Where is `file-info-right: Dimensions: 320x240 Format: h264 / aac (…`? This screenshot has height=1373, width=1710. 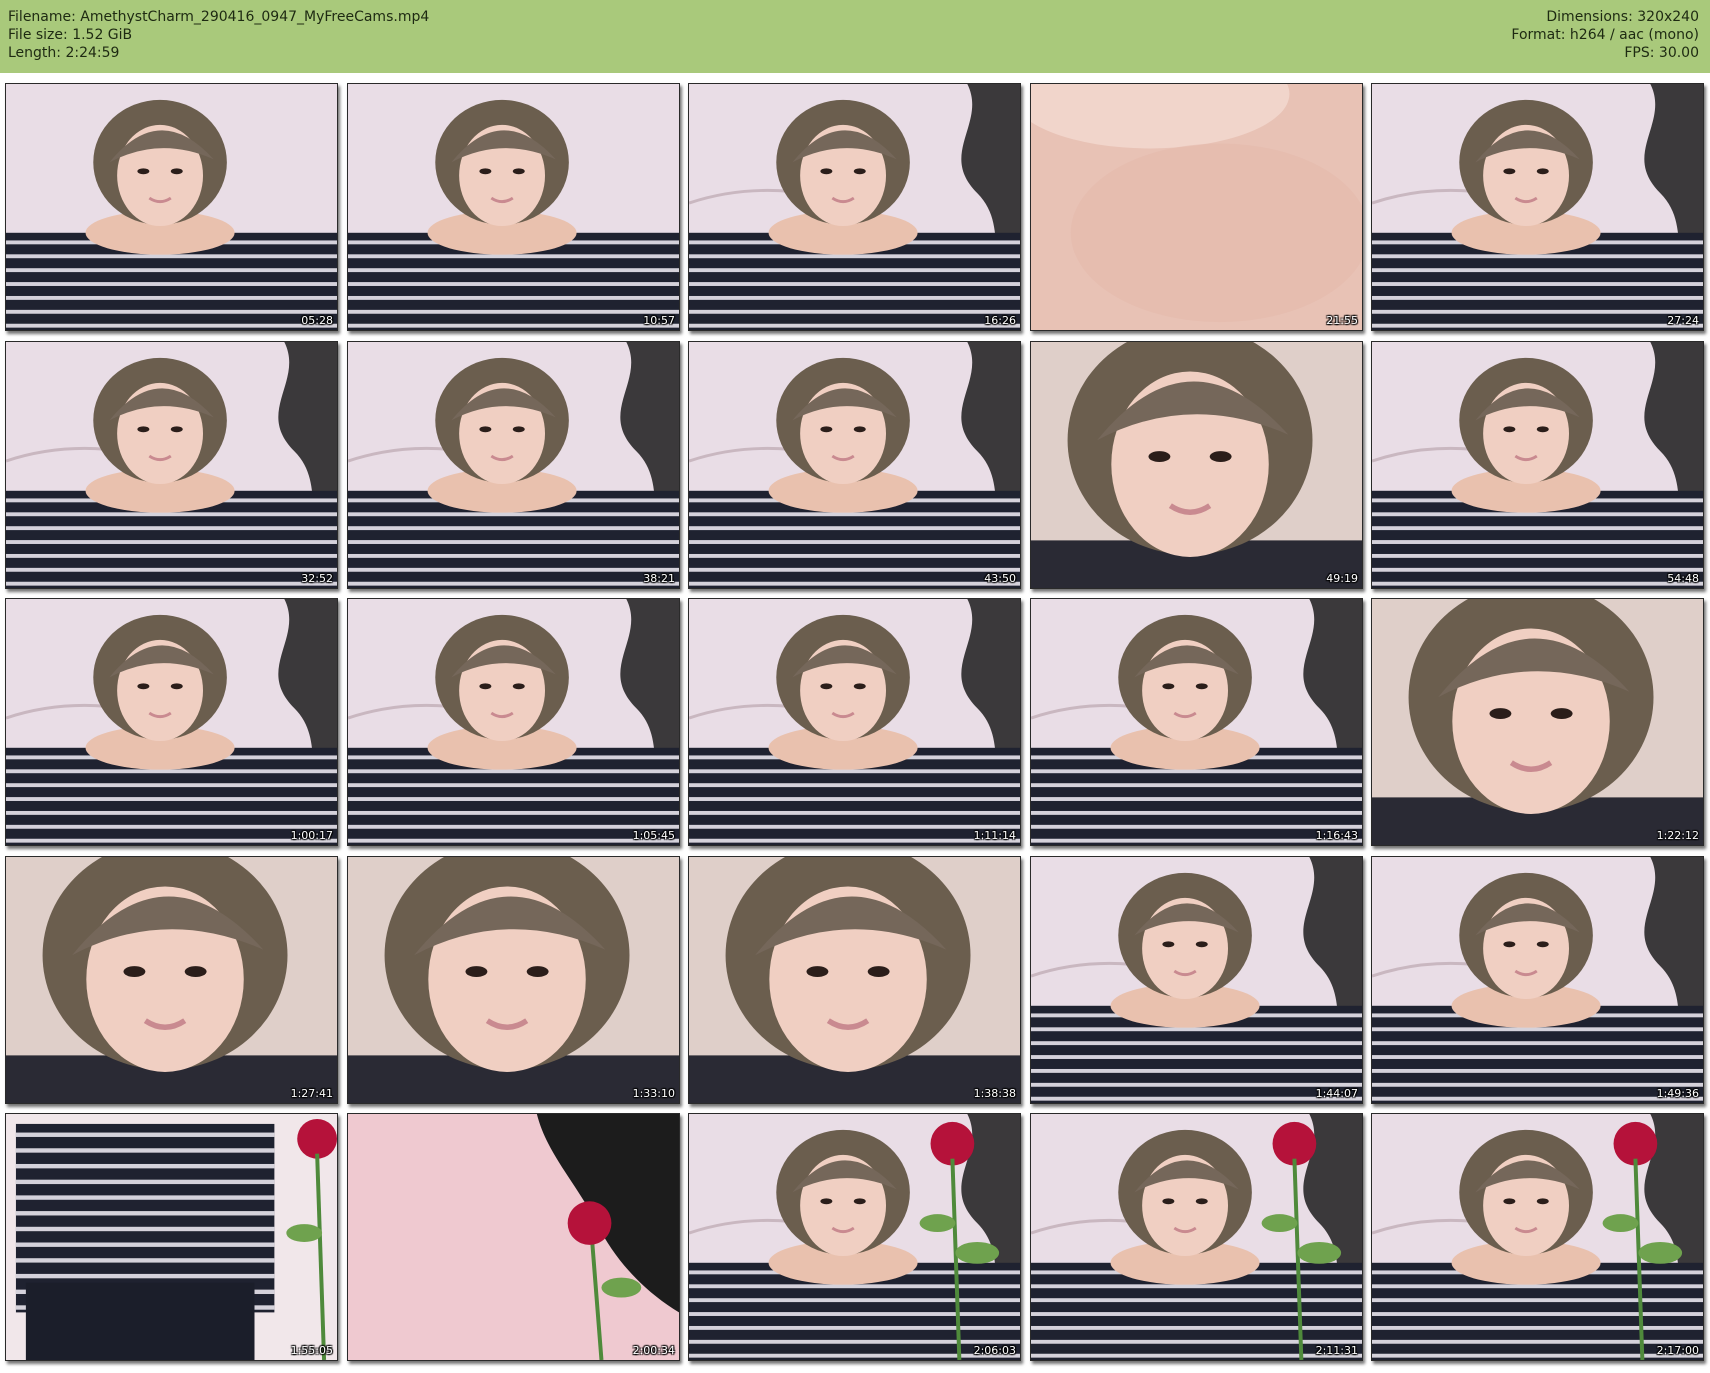 file-info-right: Dimensions: 320x240 Format: h264 / aac (… is located at coordinates (1605, 35).